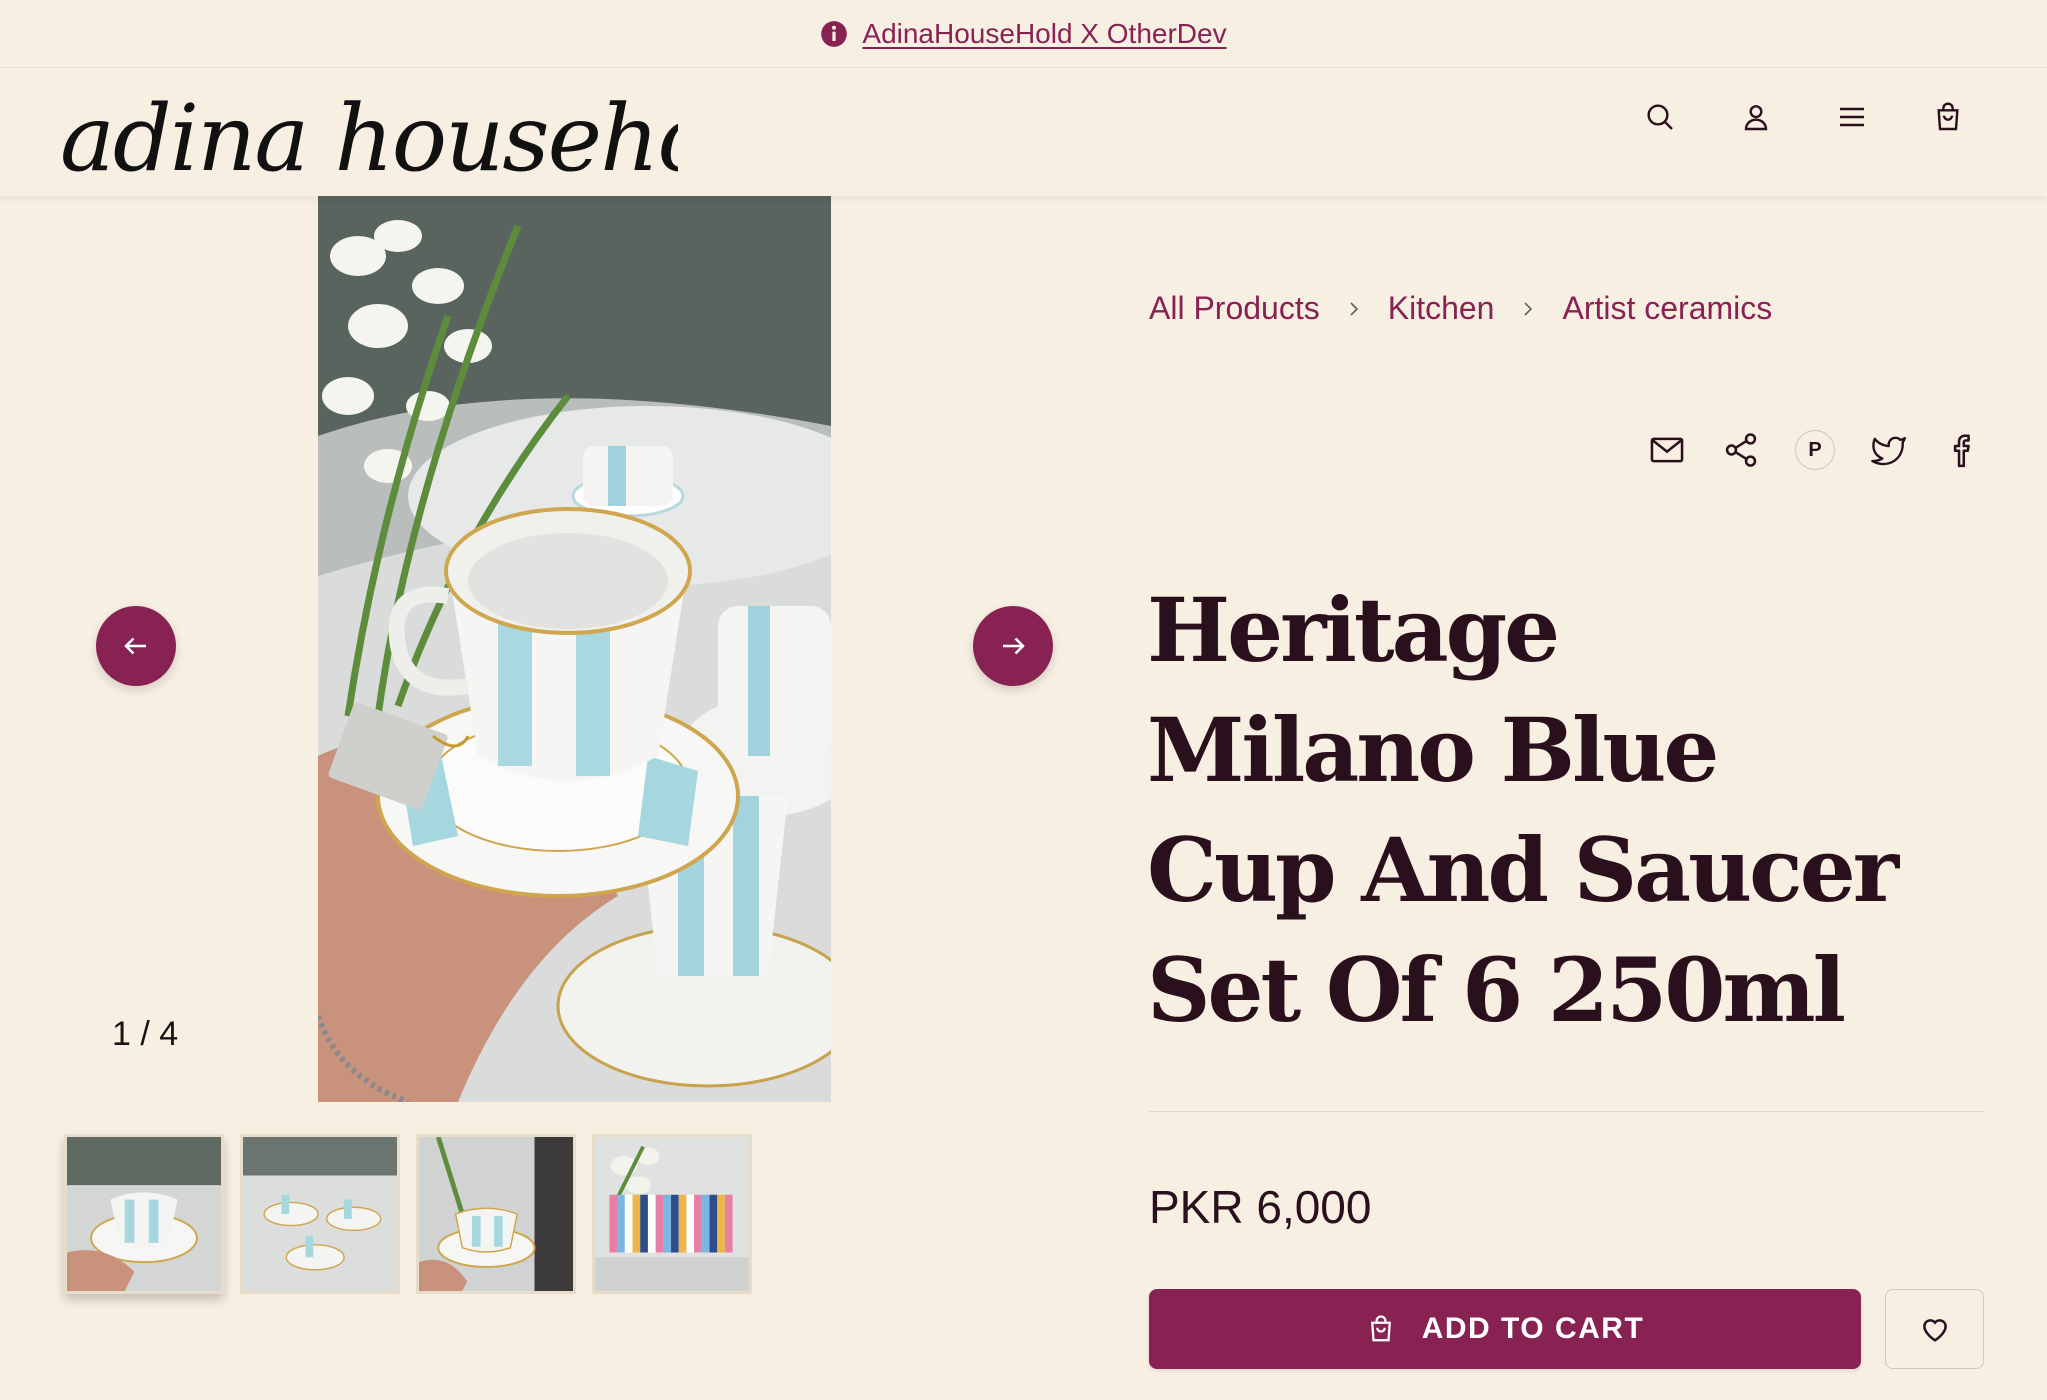  I want to click on add-to-cart-label: ADD TO CART, so click(1533, 1328).